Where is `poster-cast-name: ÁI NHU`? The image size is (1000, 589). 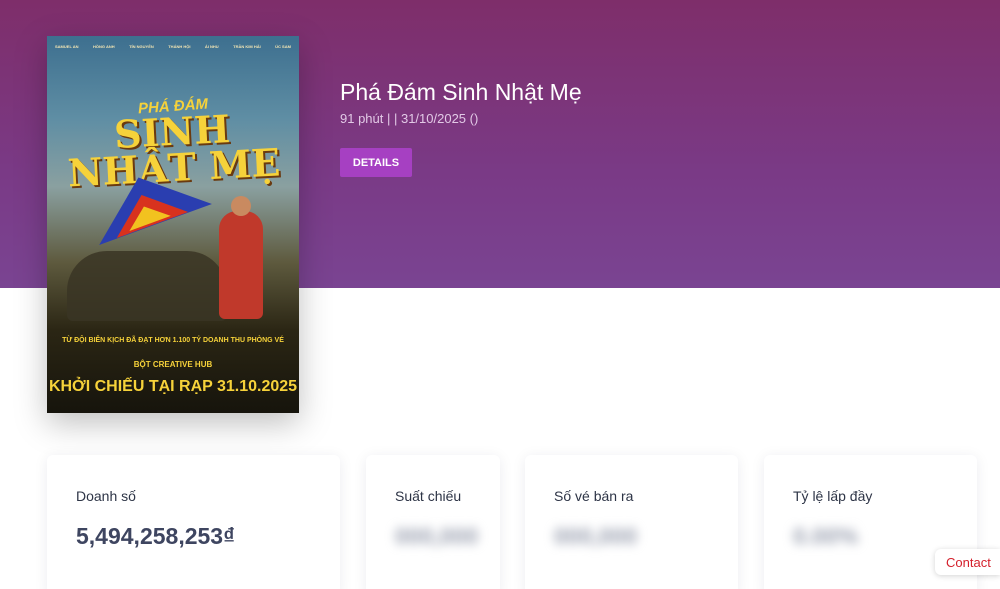 poster-cast-name: ÁI NHU is located at coordinates (211, 46).